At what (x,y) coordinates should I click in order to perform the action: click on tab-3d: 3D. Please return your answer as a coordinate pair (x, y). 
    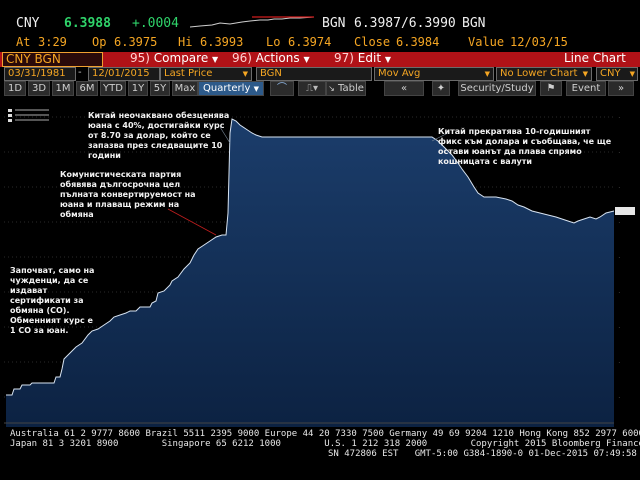
    Looking at the image, I should click on (39, 88).